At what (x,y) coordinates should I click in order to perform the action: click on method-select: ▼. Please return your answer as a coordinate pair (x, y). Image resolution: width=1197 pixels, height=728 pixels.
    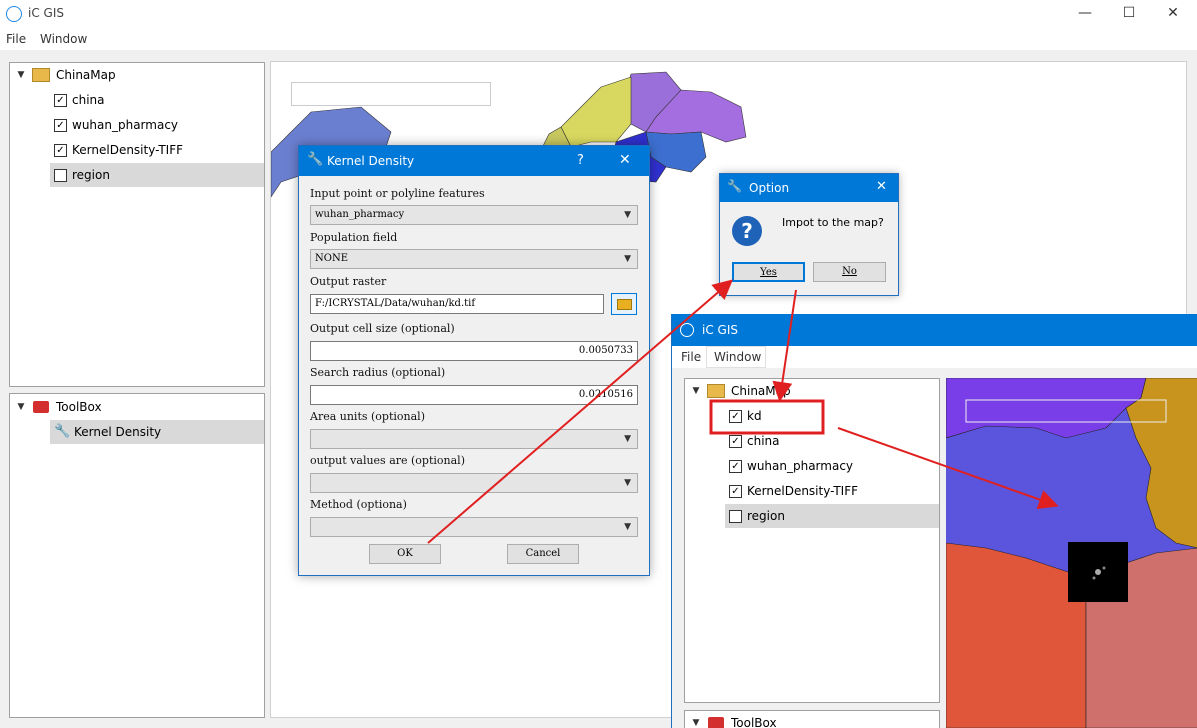
    Looking at the image, I should click on (474, 527).